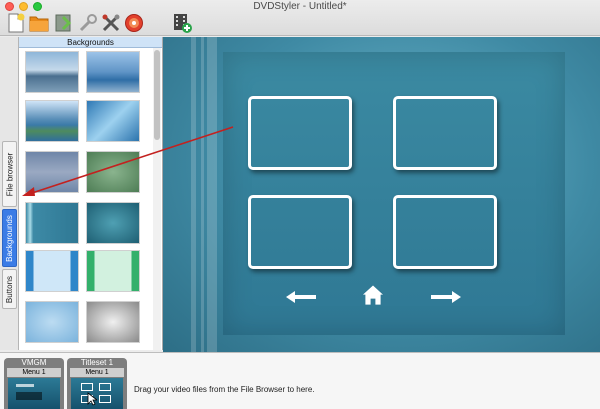  I want to click on titleset-1-tile: Titleset 1 Menu 1, so click(97, 383).